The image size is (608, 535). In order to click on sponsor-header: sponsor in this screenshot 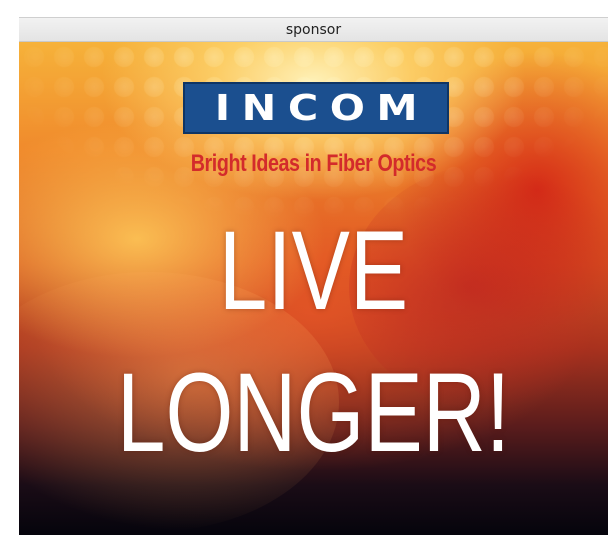, I will do `click(313, 29)`.